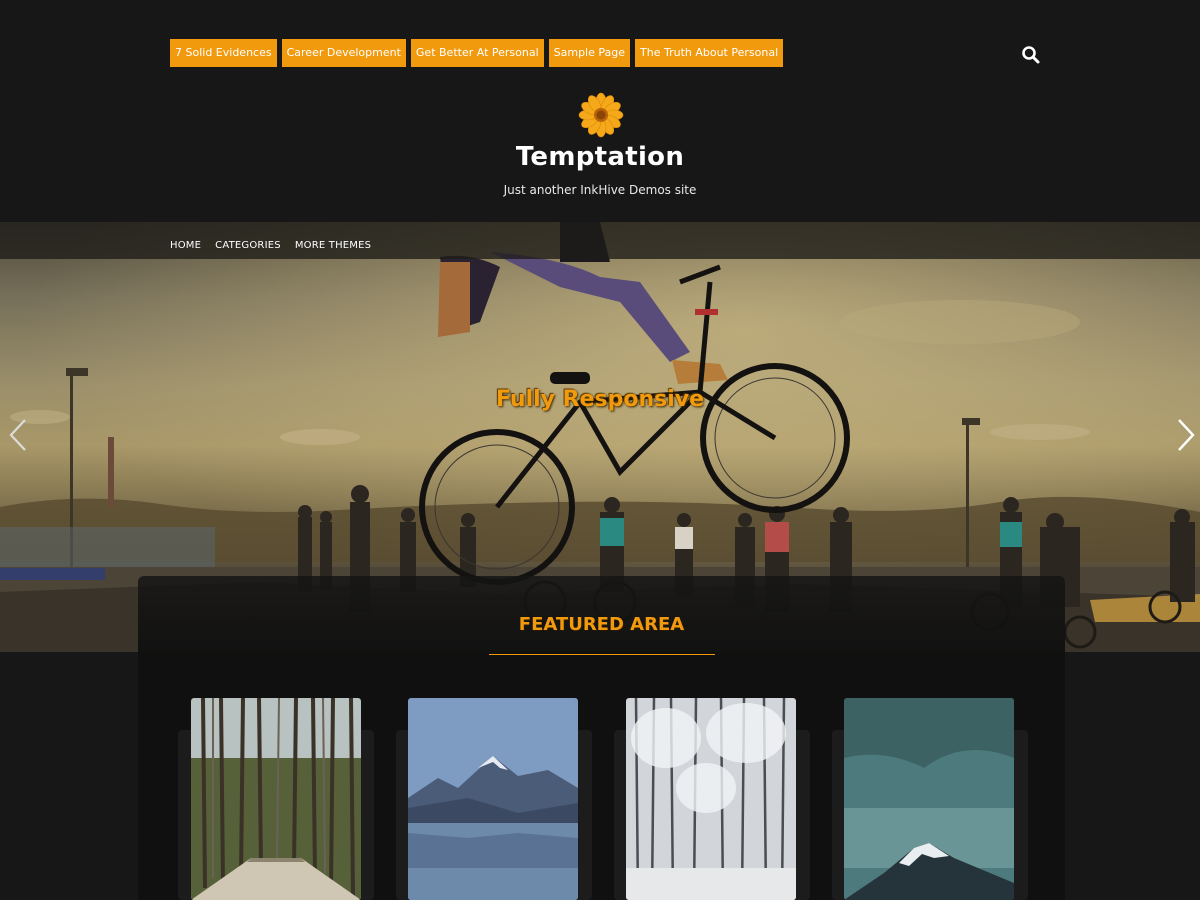  I want to click on featured-divider, so click(602, 654).